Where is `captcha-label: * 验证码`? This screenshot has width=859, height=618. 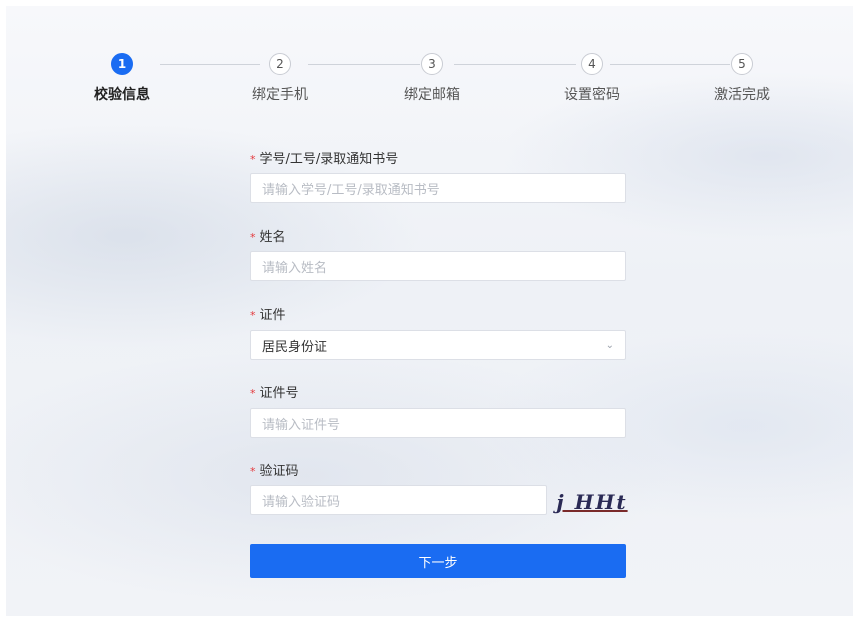
captcha-label: * 验证码 is located at coordinates (274, 469).